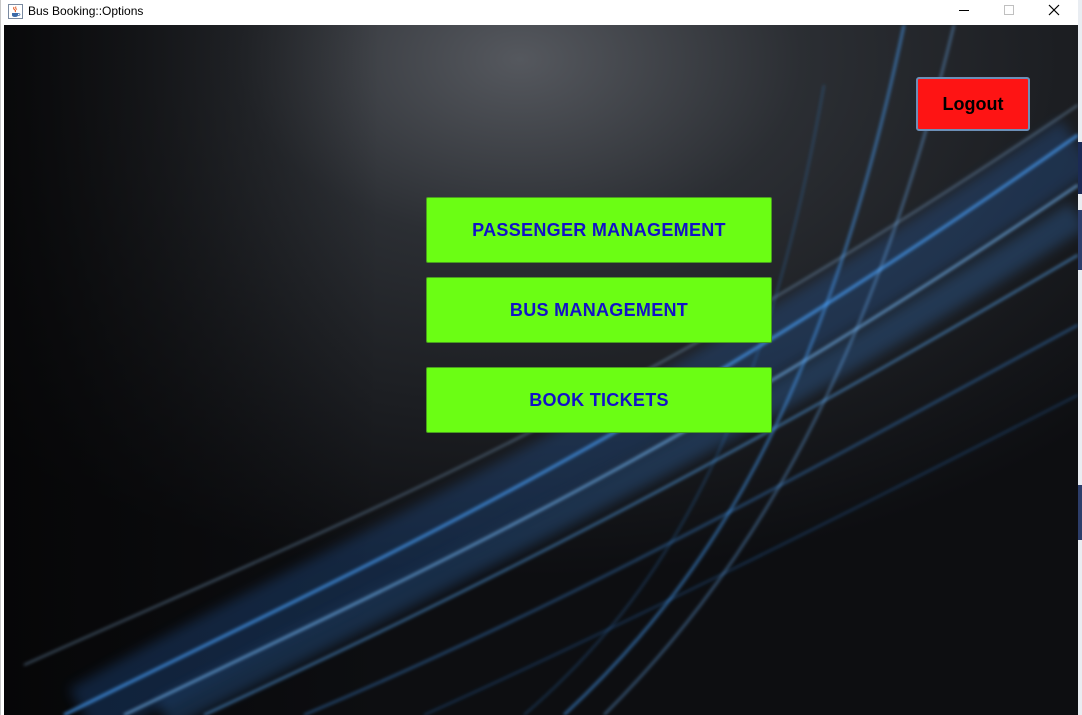 The width and height of the screenshot is (1082, 715). I want to click on logout-button: Logout, so click(973, 104).